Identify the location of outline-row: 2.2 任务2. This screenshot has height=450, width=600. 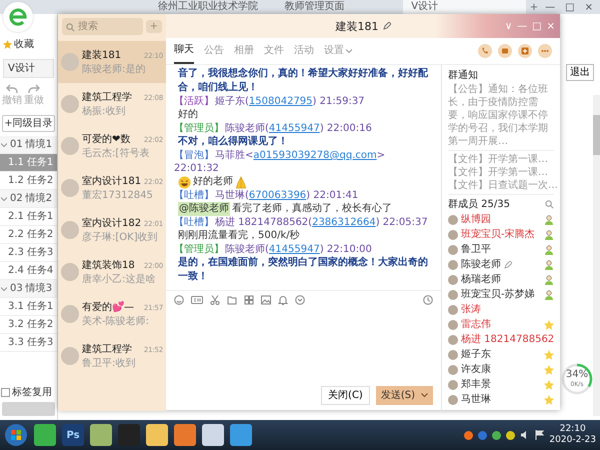
(28, 235).